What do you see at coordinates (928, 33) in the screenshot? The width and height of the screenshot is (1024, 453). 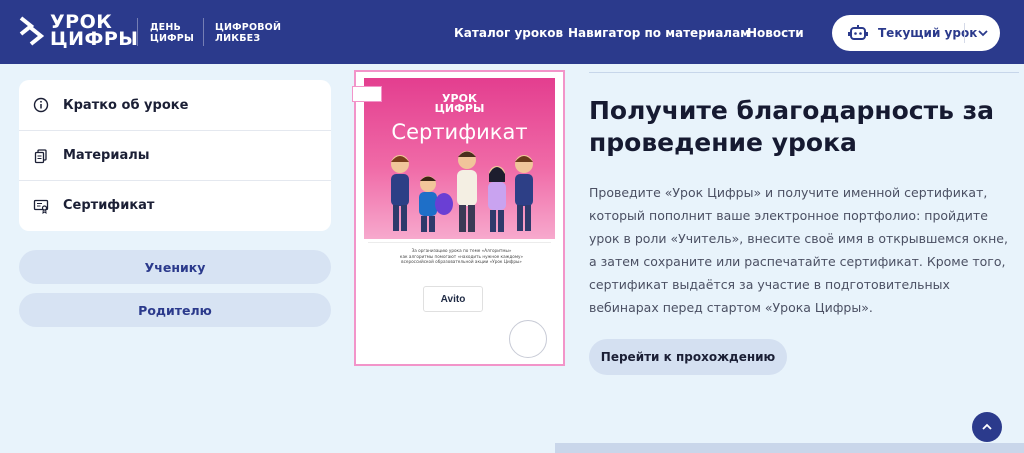 I see `current-lesson-label: Текущий урок` at bounding box center [928, 33].